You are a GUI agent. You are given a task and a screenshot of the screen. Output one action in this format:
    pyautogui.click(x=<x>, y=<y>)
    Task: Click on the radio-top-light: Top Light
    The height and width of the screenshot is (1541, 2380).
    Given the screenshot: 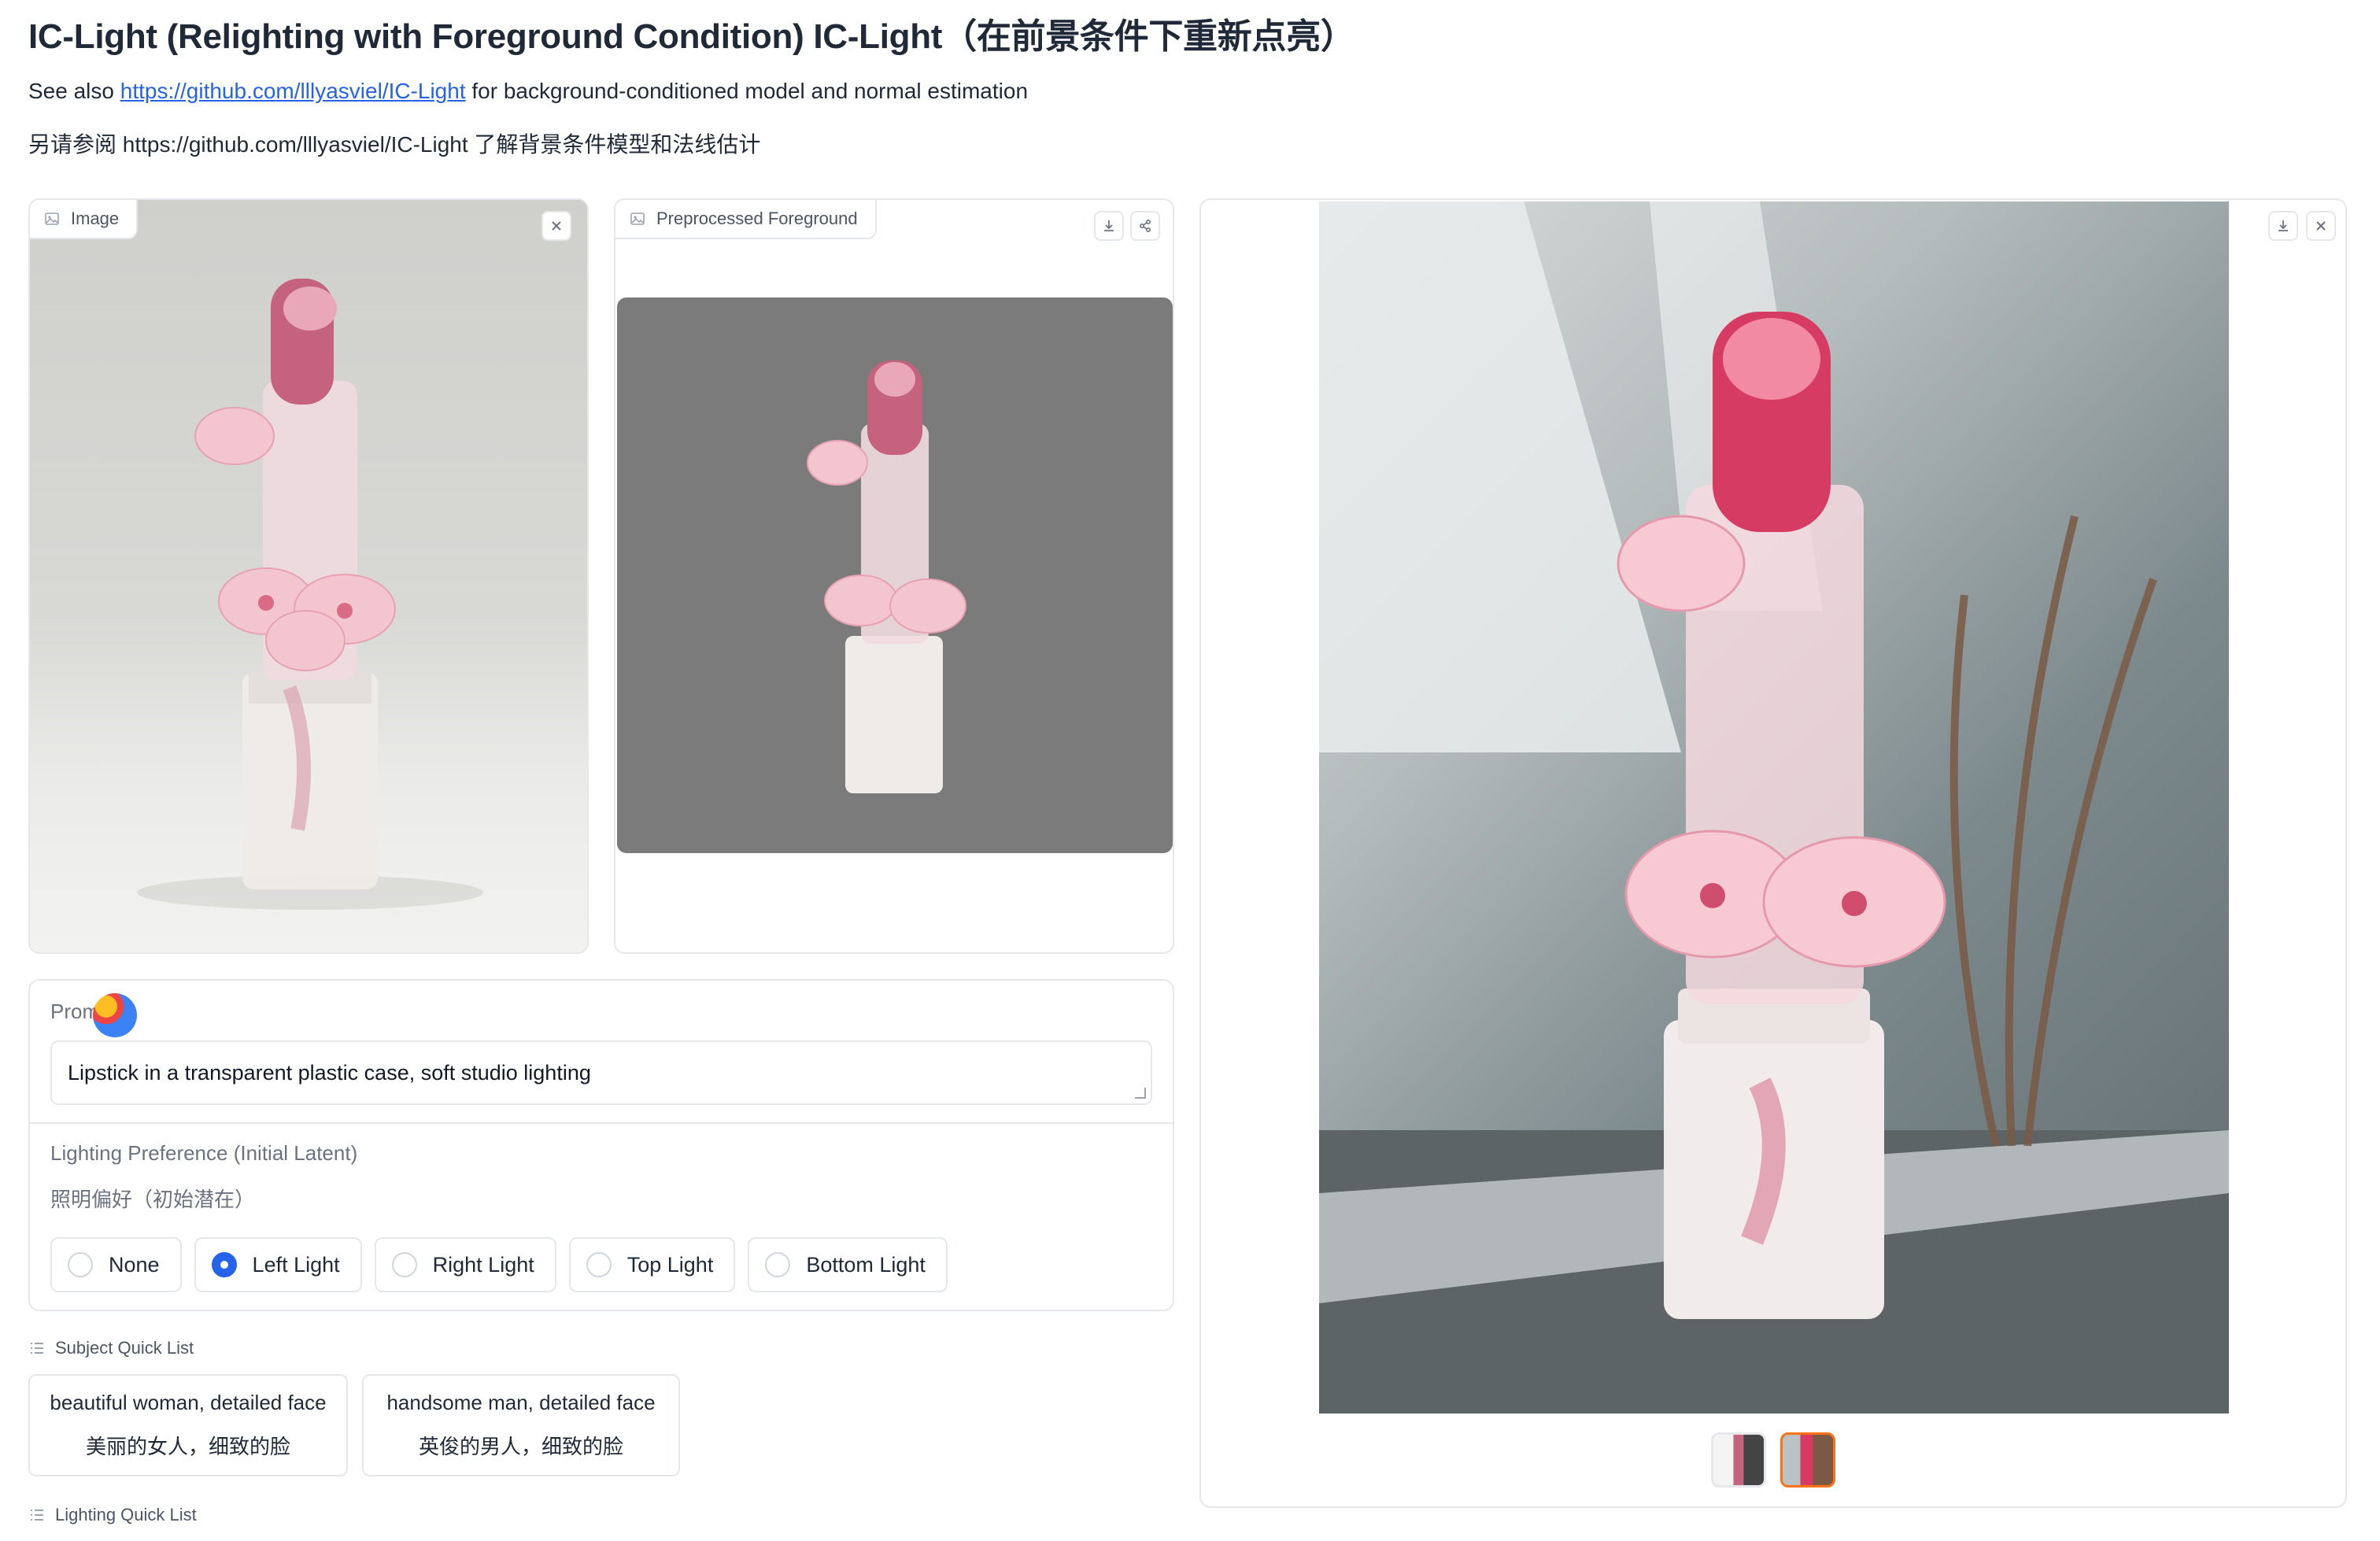 What is the action you would take?
    pyautogui.click(x=652, y=1264)
    